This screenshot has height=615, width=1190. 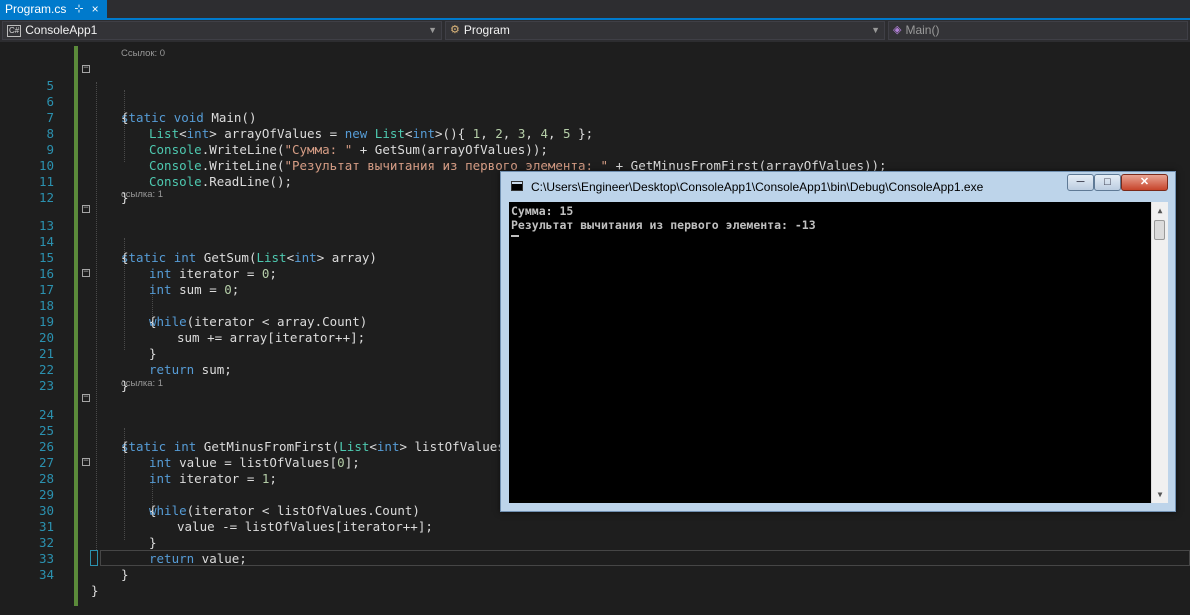 I want to click on code-line: 34 }, so click(x=595, y=574).